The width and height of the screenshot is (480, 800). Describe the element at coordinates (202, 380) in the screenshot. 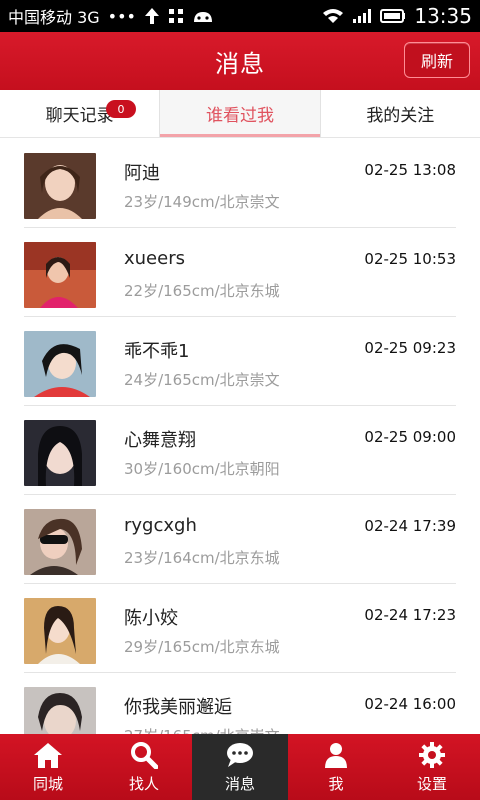

I see `visitor-info: 24岁/165cm/北京崇文` at that location.